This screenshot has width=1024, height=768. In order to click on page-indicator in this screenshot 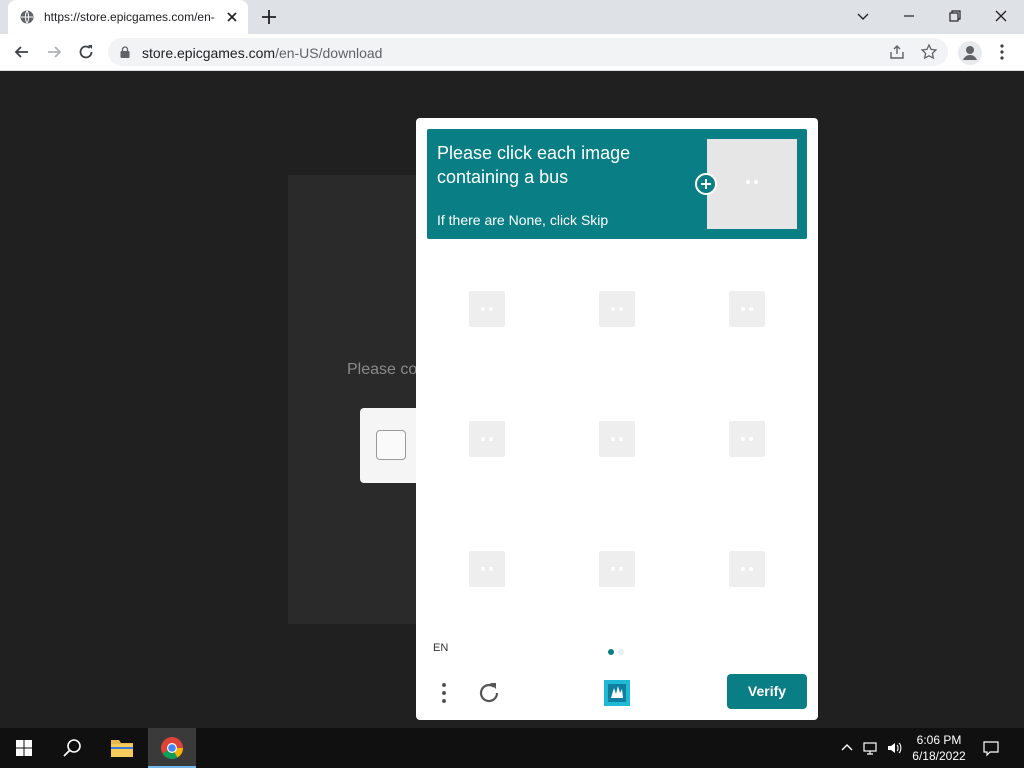, I will do `click(620, 653)`.